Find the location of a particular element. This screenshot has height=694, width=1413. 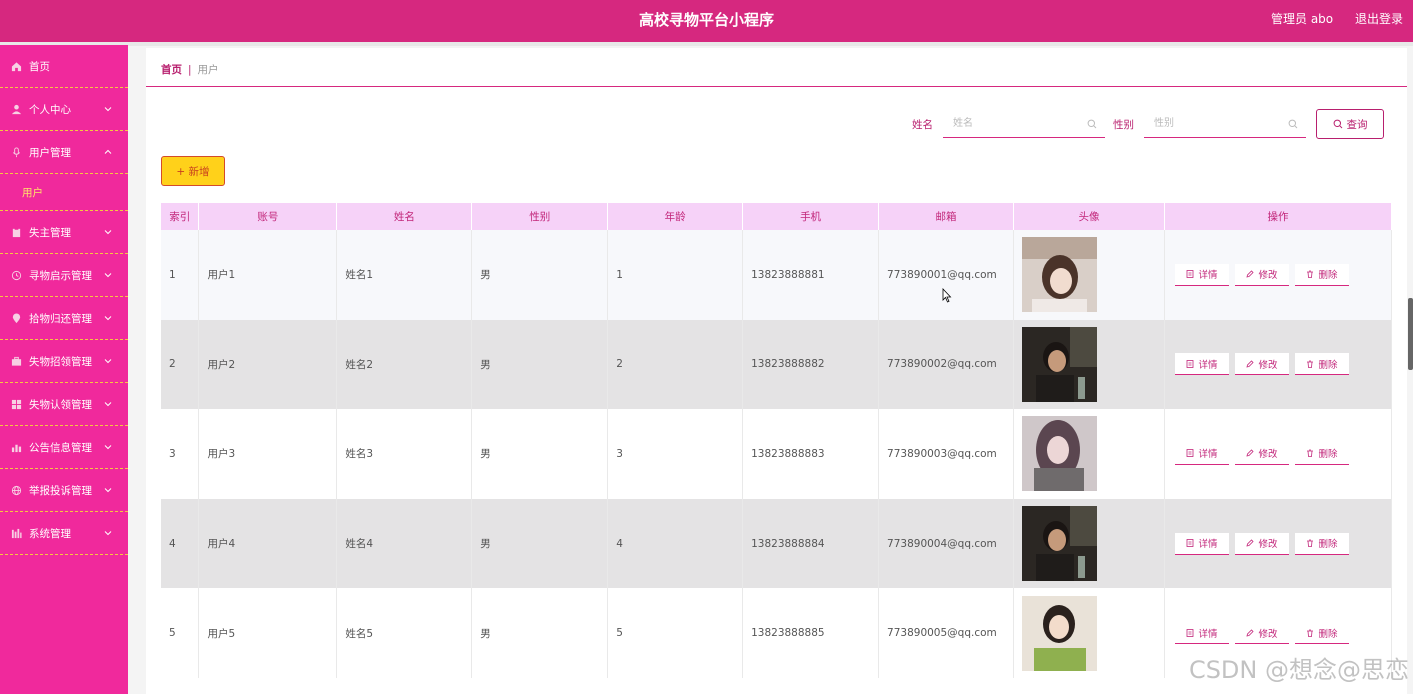

logout-link: 退出登录 is located at coordinates (1379, 19).